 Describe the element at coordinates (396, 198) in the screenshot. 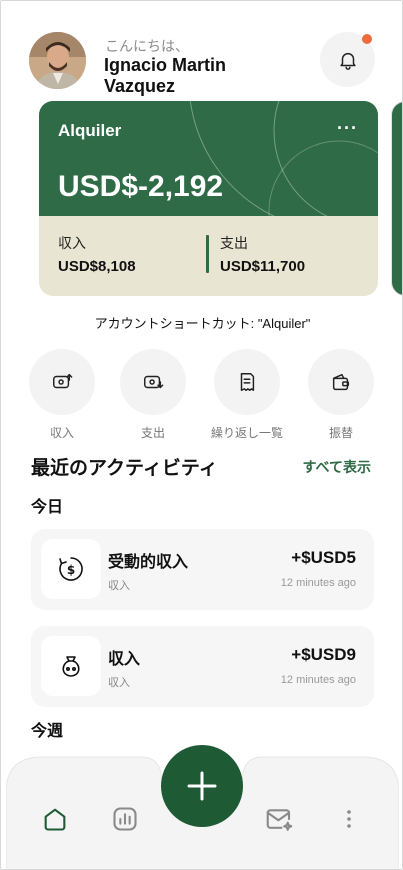

I see `next-account-card` at that location.